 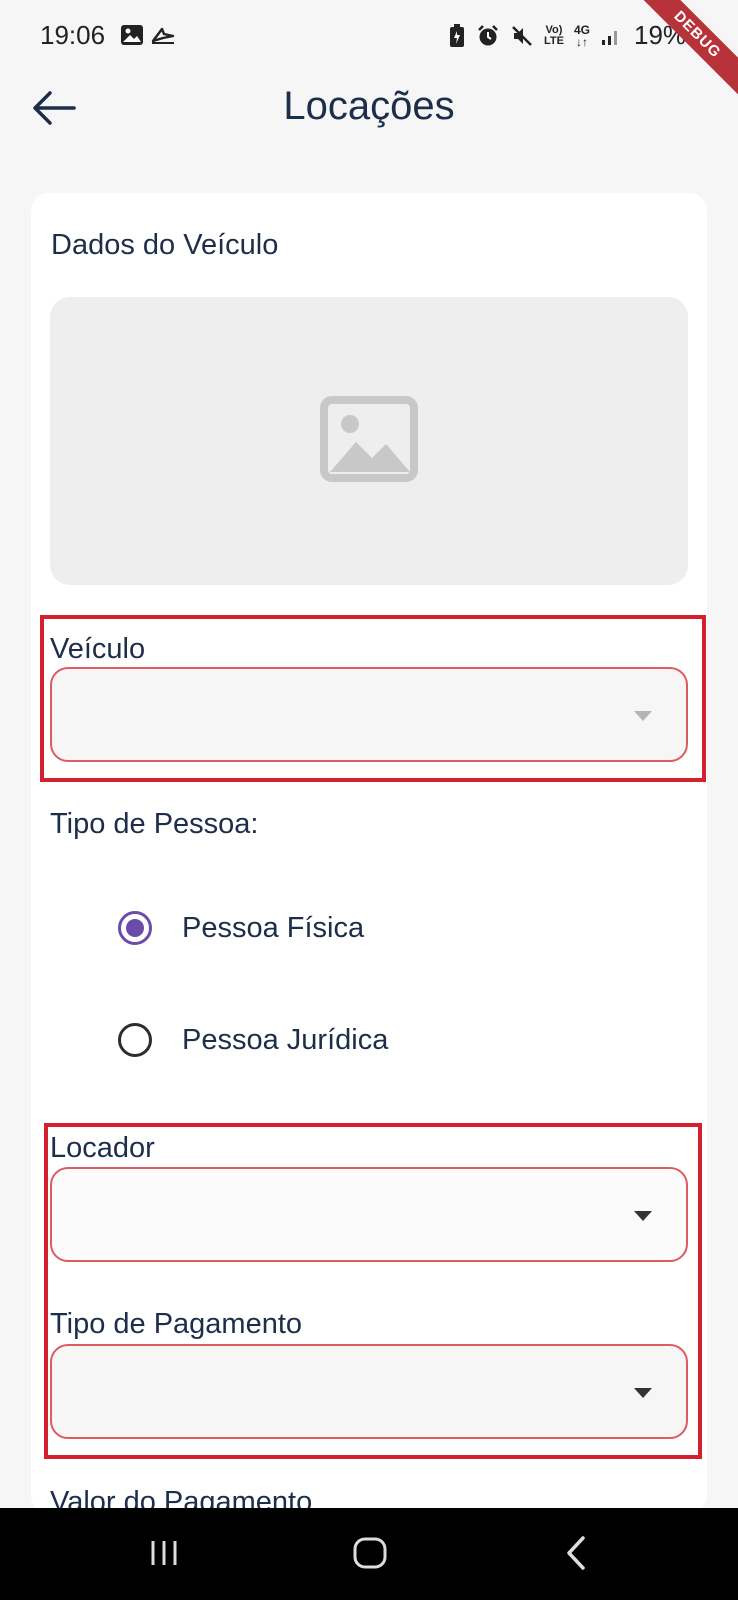 I want to click on home-button, so click(x=370, y=1555).